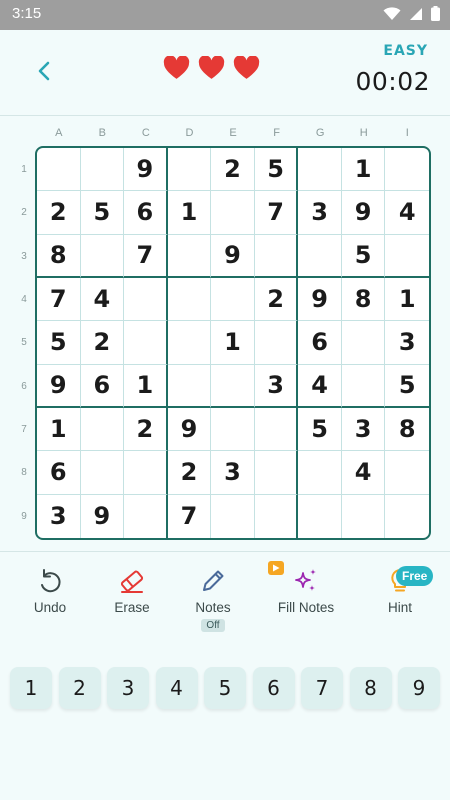 This screenshot has height=800, width=450. Describe the element at coordinates (363, 343) in the screenshot. I see `board-cell-h5` at that location.